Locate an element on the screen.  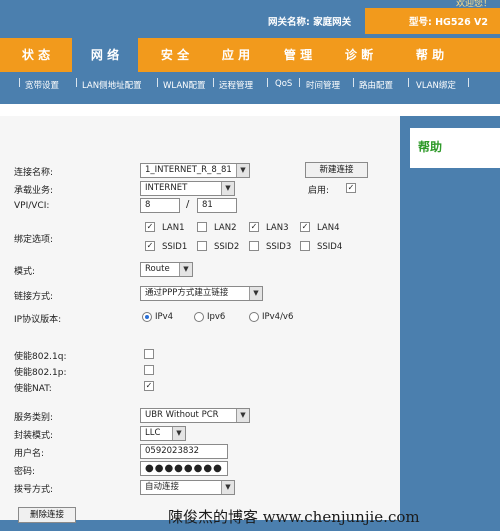
dial-mode-label: 拨号方式: is located at coordinates (34, 490).